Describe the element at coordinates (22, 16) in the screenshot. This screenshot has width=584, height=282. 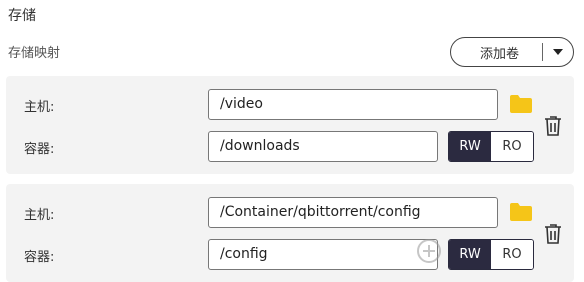
I see `section-title: 存储` at that location.